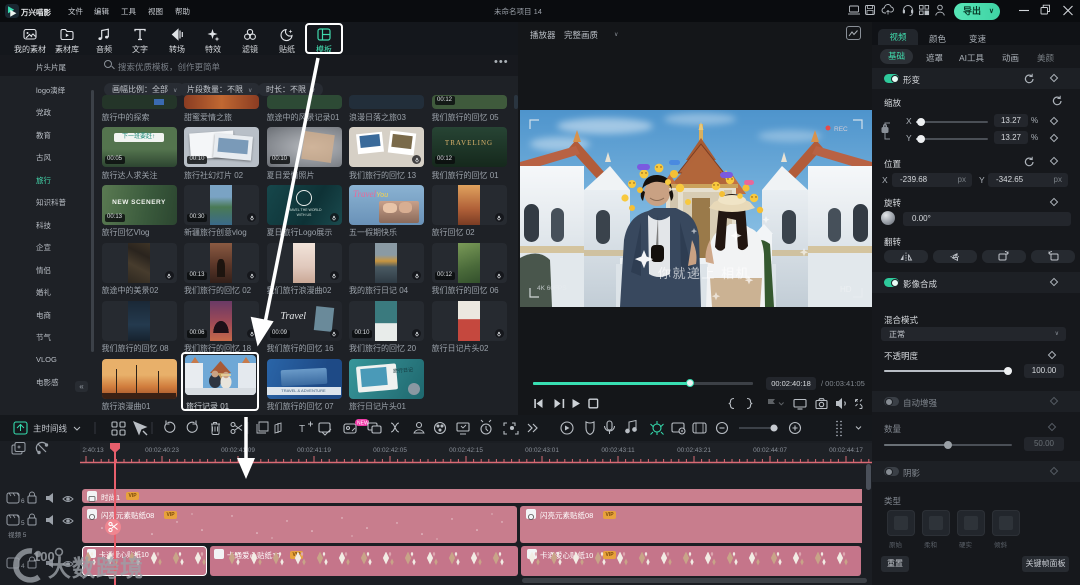 The image size is (1080, 585). Describe the element at coordinates (96, 568) in the screenshot. I see `svg-text: 大数跨境` at that location.